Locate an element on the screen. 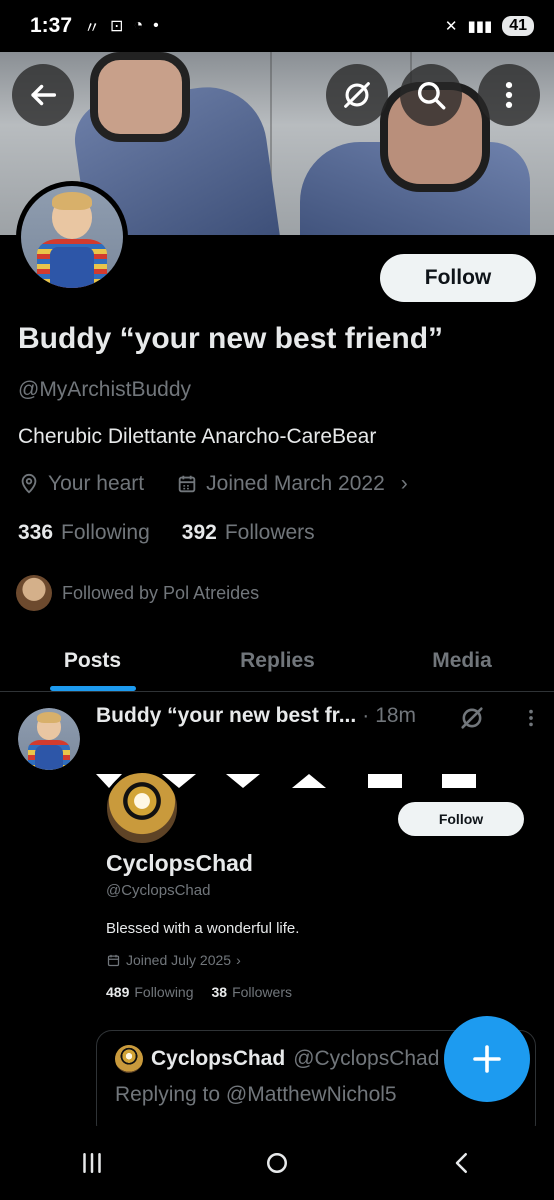  followed-by-row: Followed by Pol Atreides is located at coordinates (137, 593).